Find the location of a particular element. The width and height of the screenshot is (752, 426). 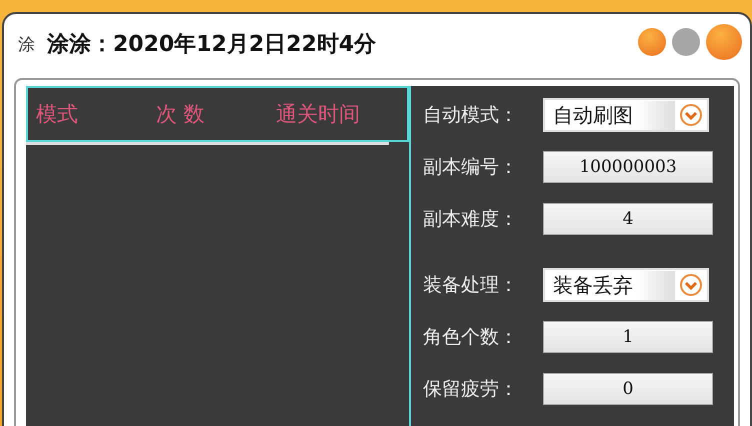

setting-label: 副本难度： is located at coordinates (471, 219).